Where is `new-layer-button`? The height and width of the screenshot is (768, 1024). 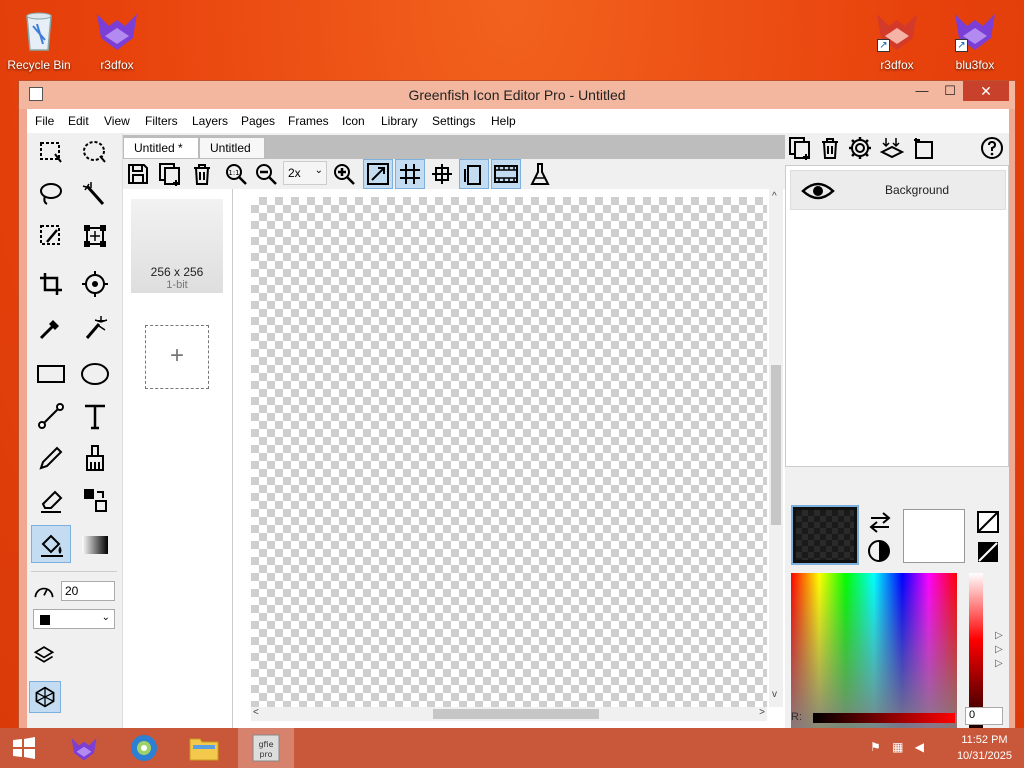 new-layer-button is located at coordinates (800, 148).